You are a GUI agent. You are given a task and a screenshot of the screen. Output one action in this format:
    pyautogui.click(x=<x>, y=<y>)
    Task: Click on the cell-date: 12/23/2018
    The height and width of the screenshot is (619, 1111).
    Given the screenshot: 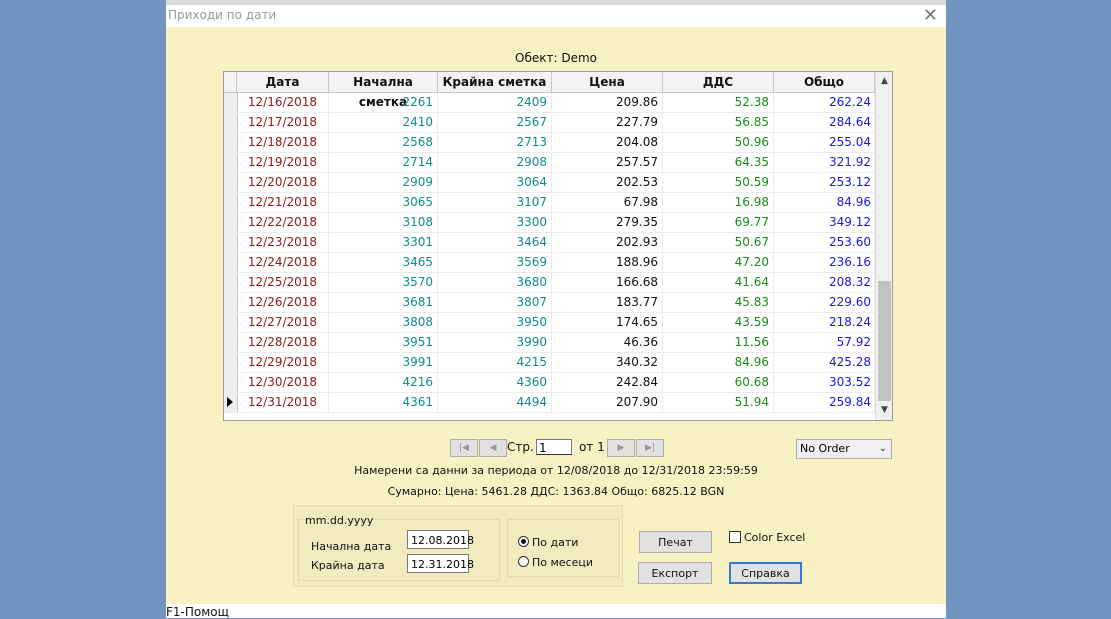 What is the action you would take?
    pyautogui.click(x=283, y=242)
    